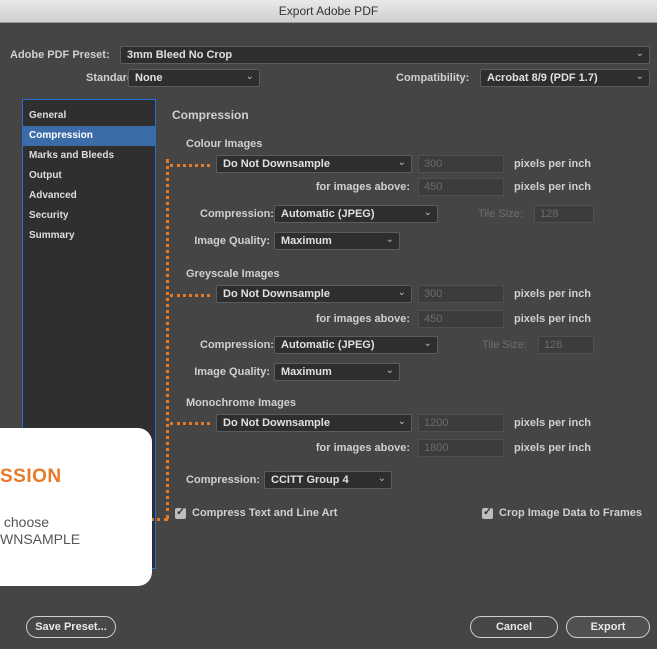 The width and height of the screenshot is (657, 649). I want to click on compatibility-value: Acrobat 8/9 (PDF 1.7), so click(542, 78).